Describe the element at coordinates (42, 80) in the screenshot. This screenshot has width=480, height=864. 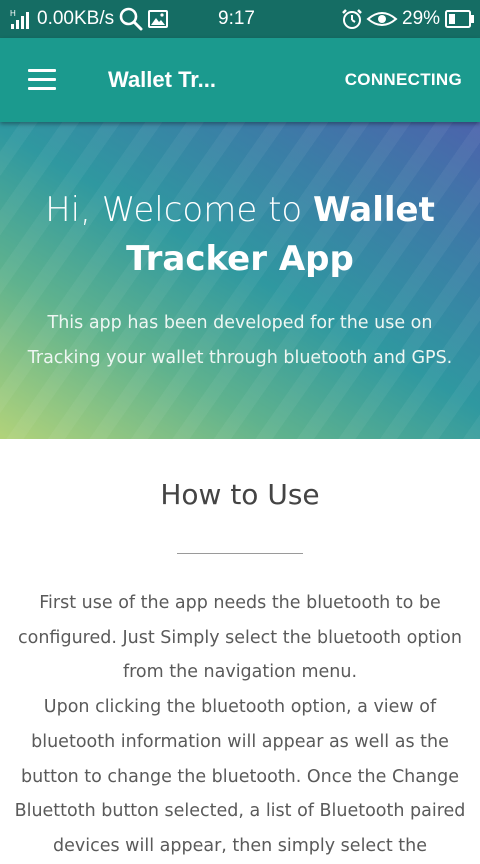
I see `hamburger-menu-icon` at that location.